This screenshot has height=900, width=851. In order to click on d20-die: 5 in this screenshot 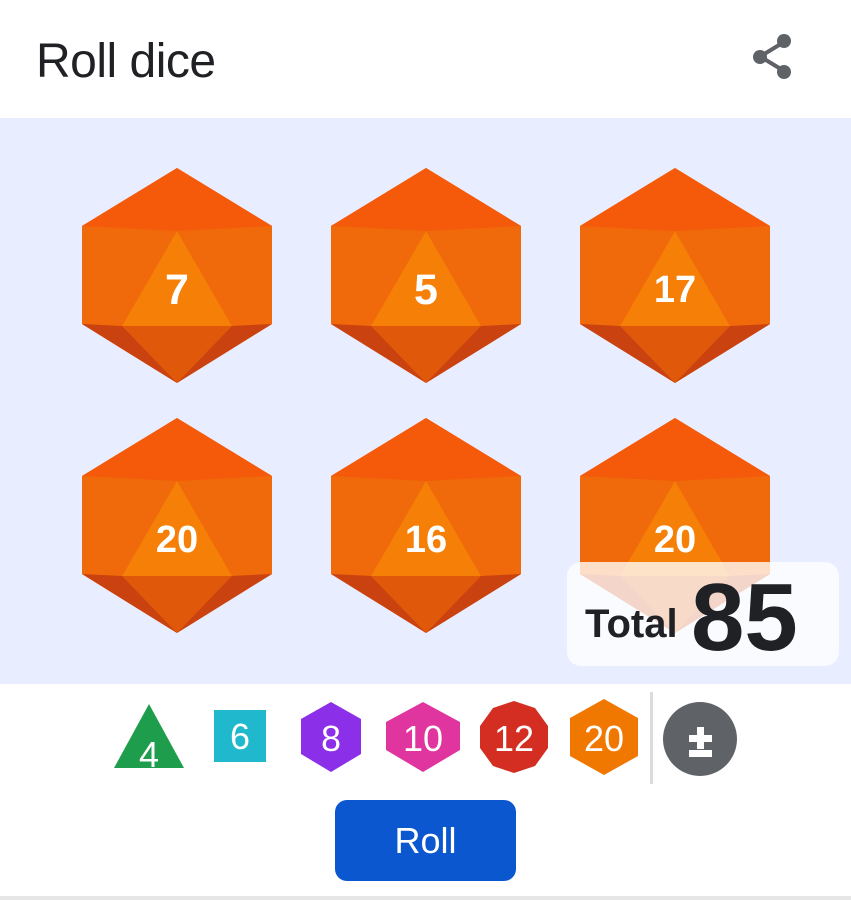, I will do `click(426, 275)`.